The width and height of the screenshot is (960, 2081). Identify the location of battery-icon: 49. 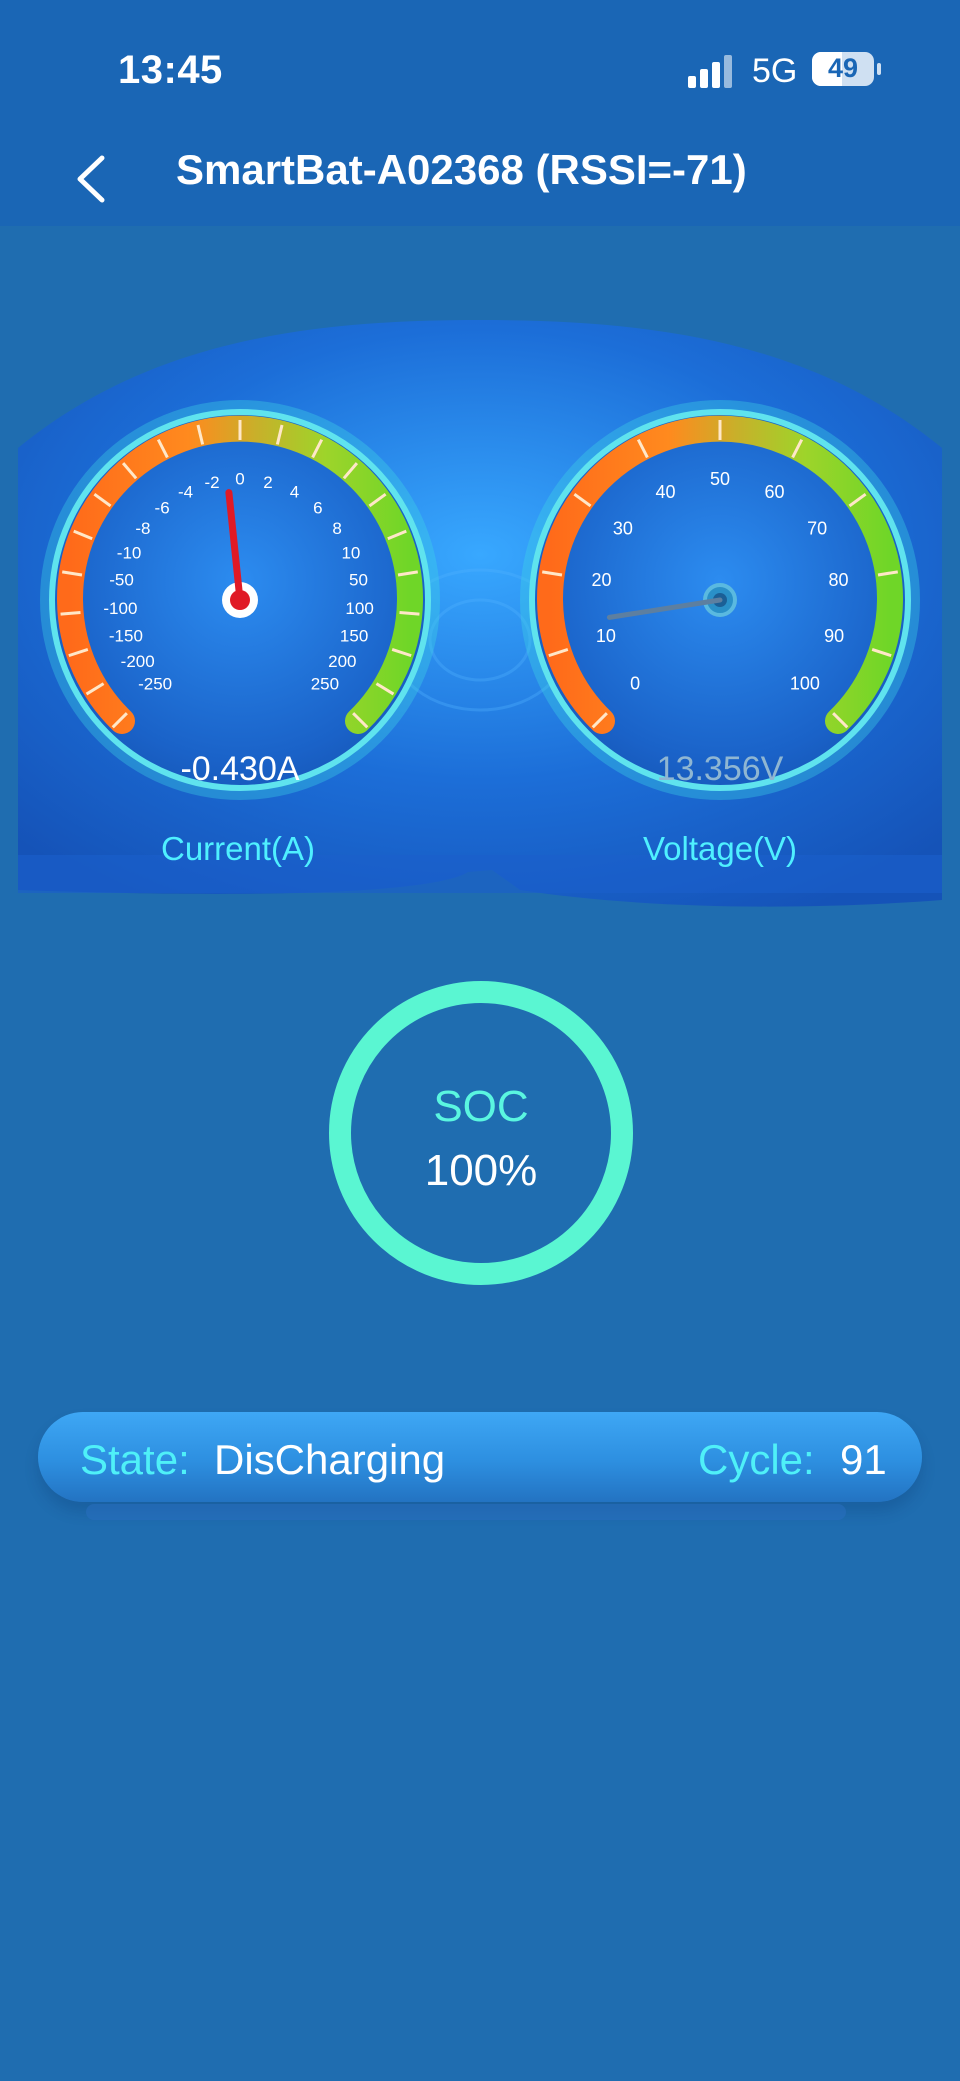
(843, 69).